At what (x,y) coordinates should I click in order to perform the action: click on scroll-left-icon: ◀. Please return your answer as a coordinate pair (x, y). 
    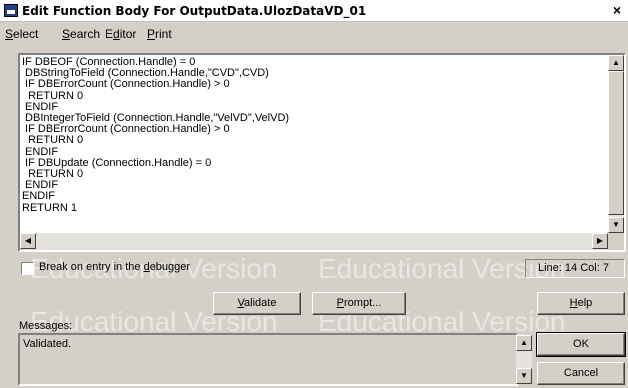
    Looking at the image, I should click on (28, 241).